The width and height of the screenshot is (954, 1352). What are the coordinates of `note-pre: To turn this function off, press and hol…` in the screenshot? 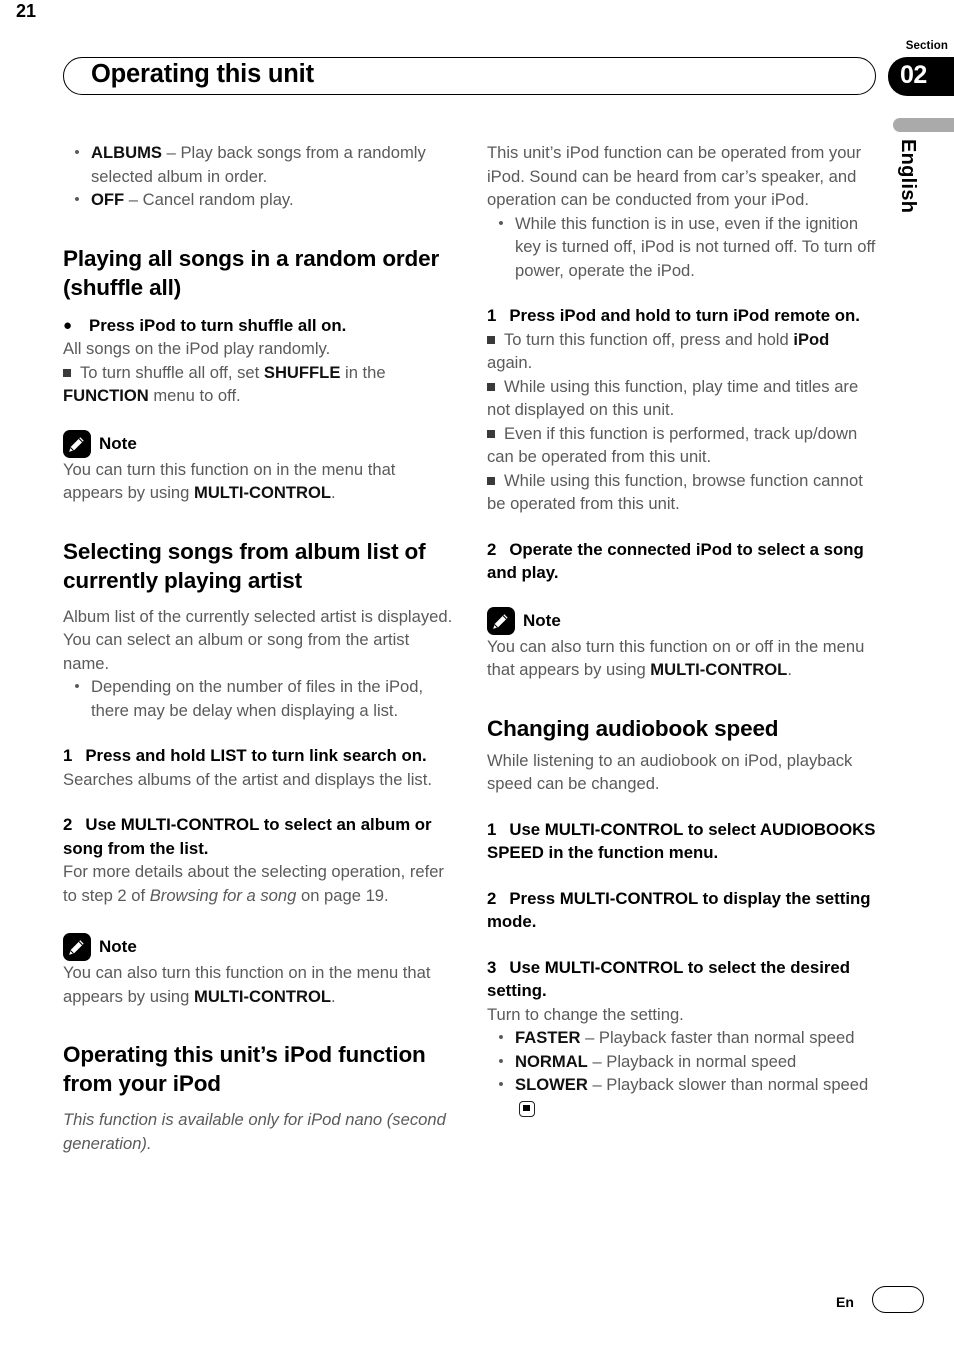 It's located at (649, 339).